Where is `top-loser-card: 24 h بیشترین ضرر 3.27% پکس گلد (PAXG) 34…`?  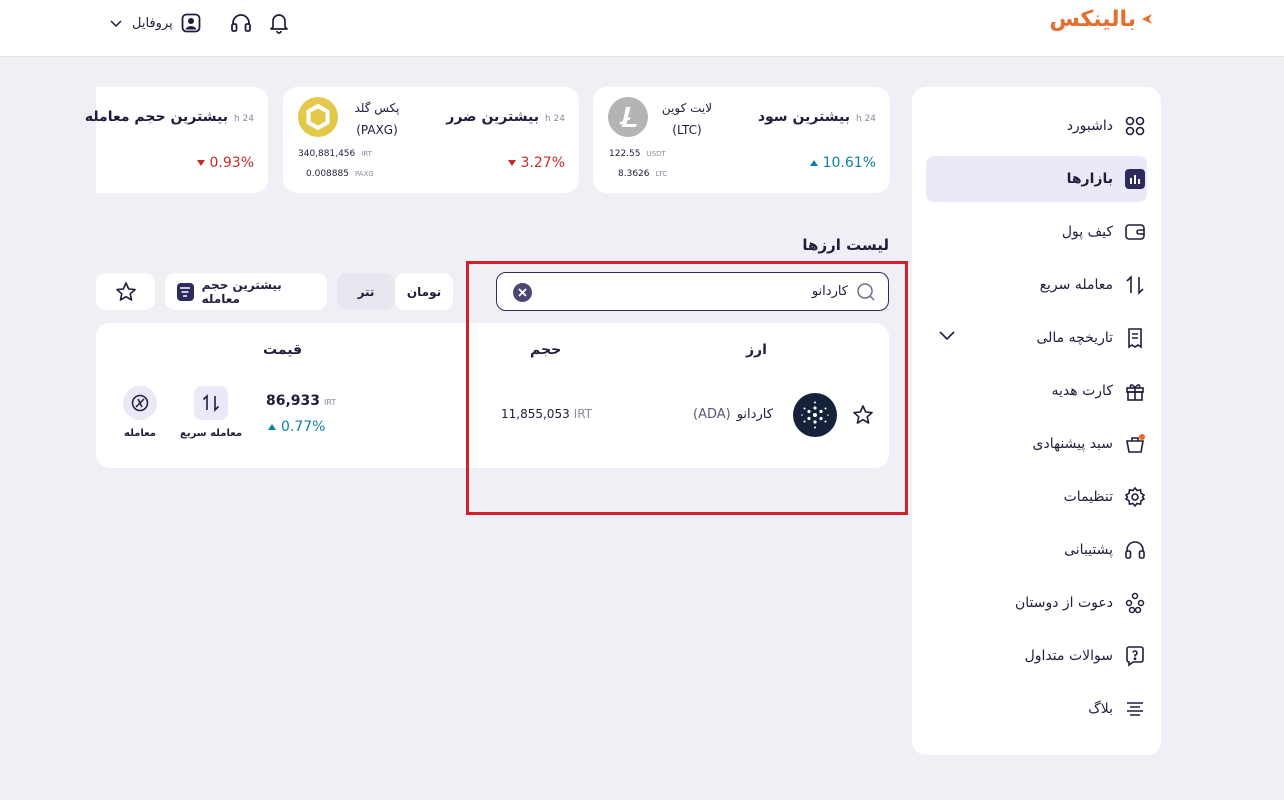
top-loser-card: 24 h بیشترین ضرر 3.27% پکس گلد (PAXG) 34… is located at coordinates (431, 140).